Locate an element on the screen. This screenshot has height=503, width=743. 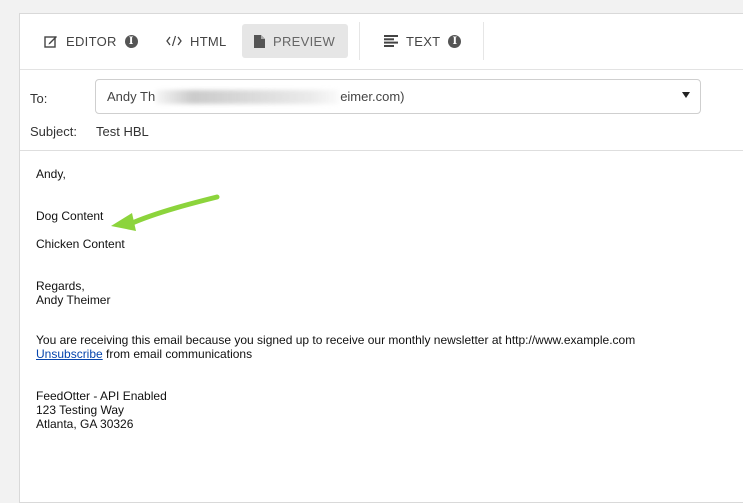
unsubscribe-line: Unsubscribe from email communications is located at coordinates (144, 354).